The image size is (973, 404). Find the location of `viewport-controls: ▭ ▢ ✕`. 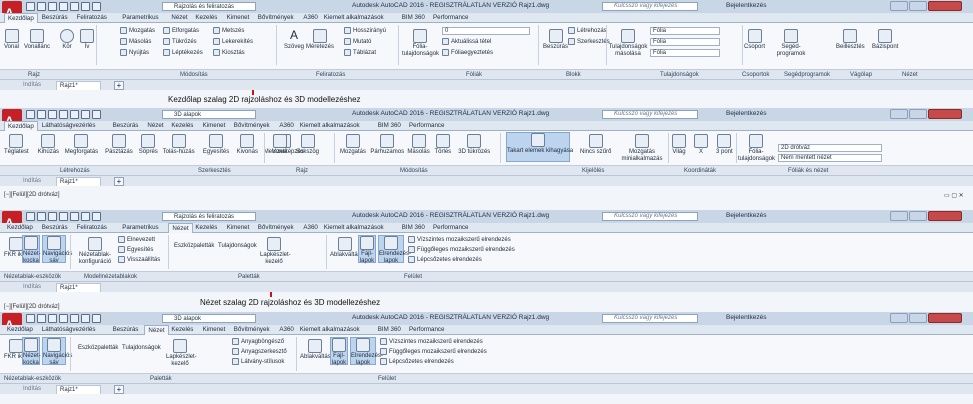

viewport-controls: ▭ ▢ ✕ is located at coordinates (954, 195).